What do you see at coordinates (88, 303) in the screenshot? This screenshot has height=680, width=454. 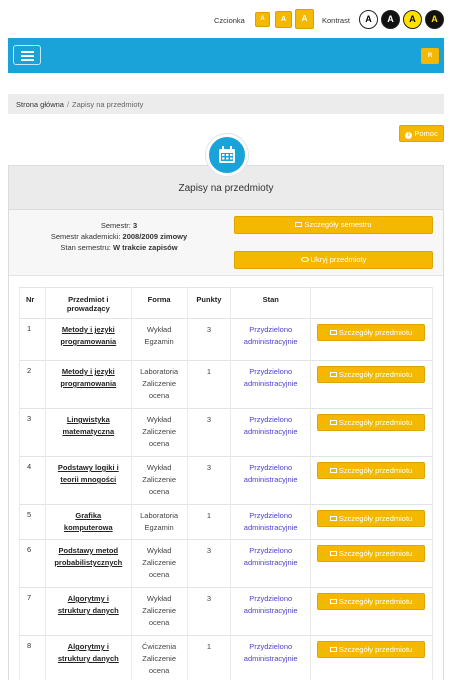 I see `header-subject: Przedmiot i prowadzący` at bounding box center [88, 303].